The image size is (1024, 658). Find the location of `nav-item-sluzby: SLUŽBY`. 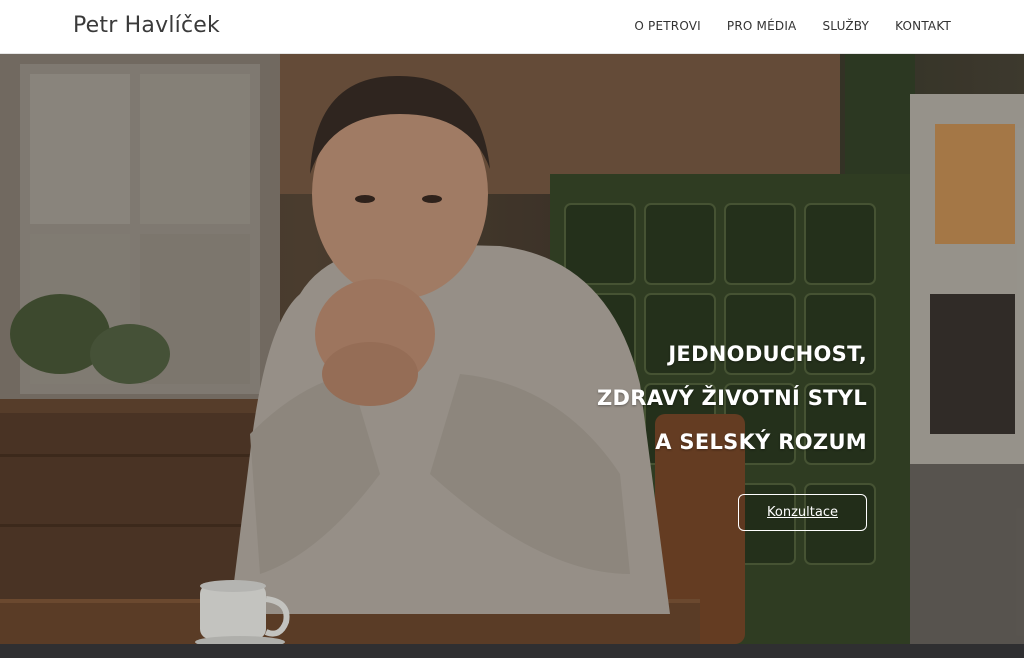

nav-item-sluzby: SLUŽBY is located at coordinates (845, 26).